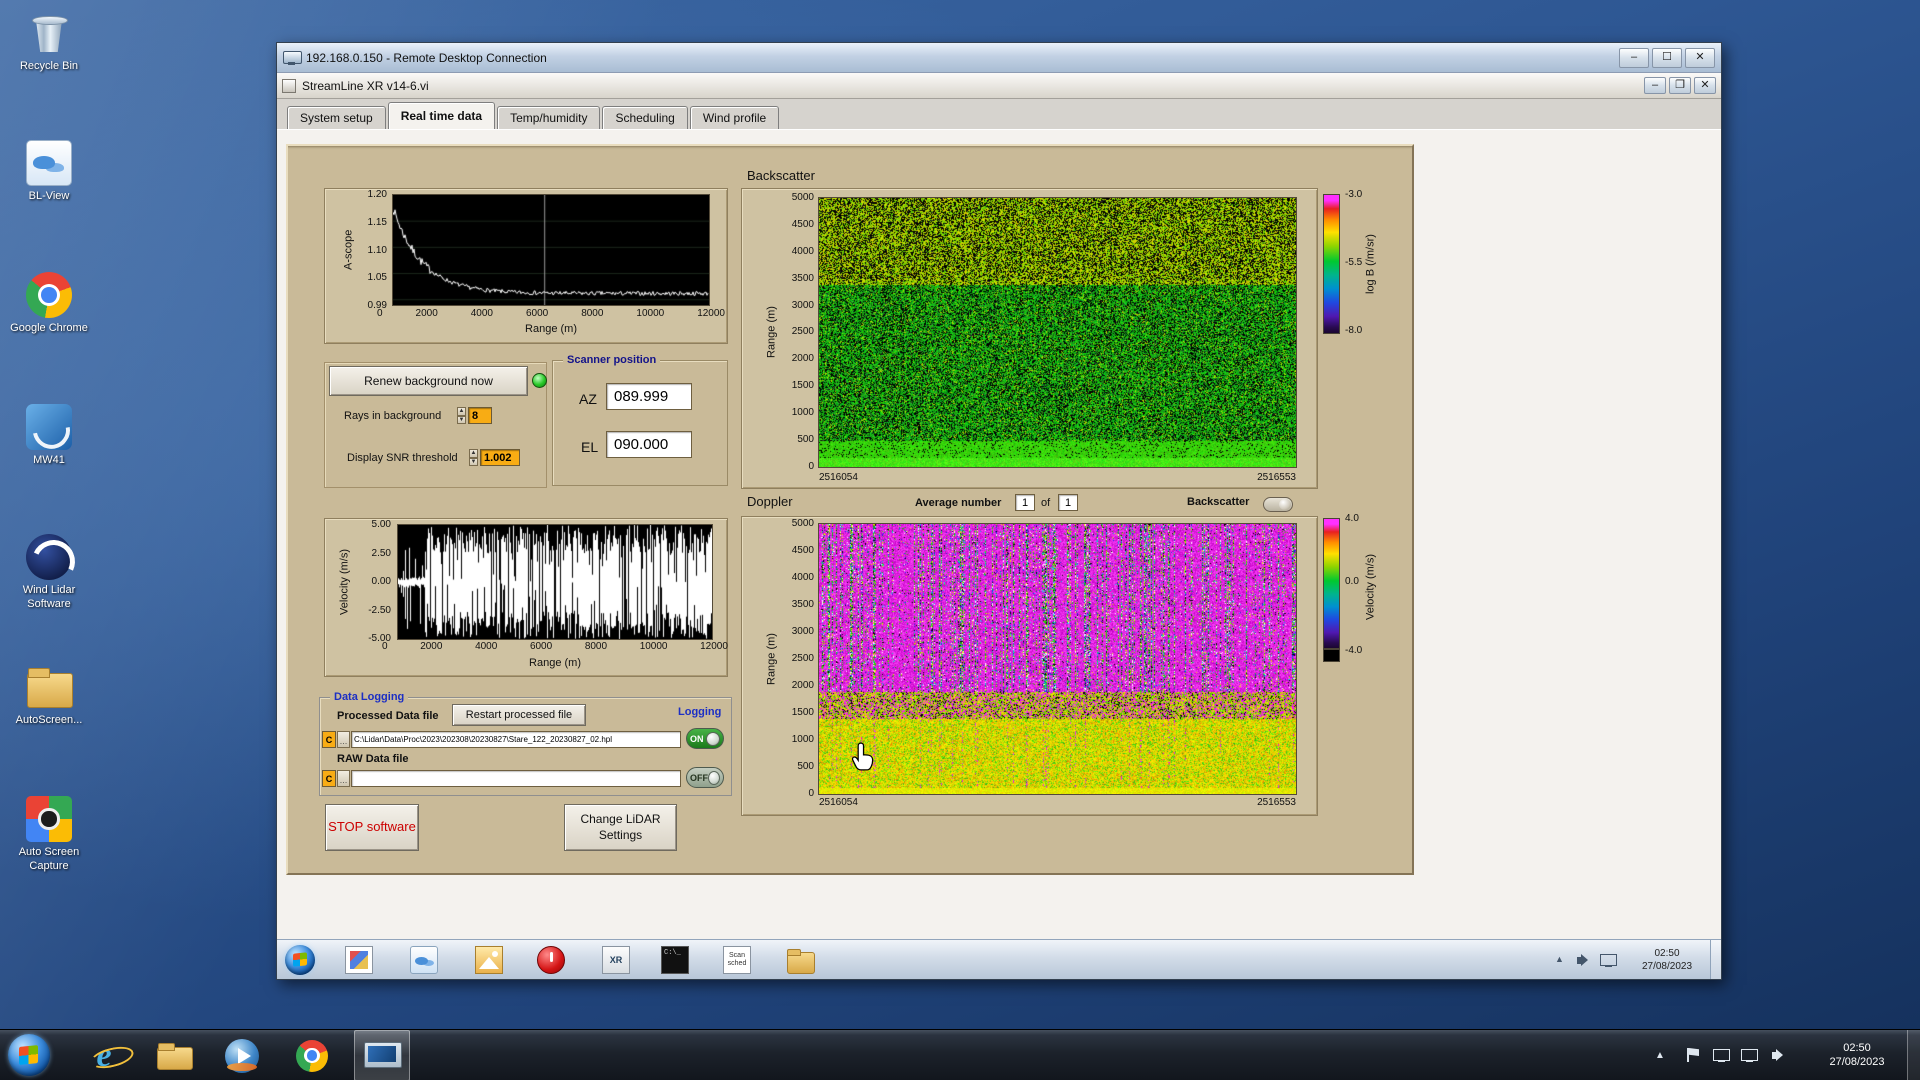 The height and width of the screenshot is (1080, 1920). I want to click on logging-label: Logging, so click(700, 712).